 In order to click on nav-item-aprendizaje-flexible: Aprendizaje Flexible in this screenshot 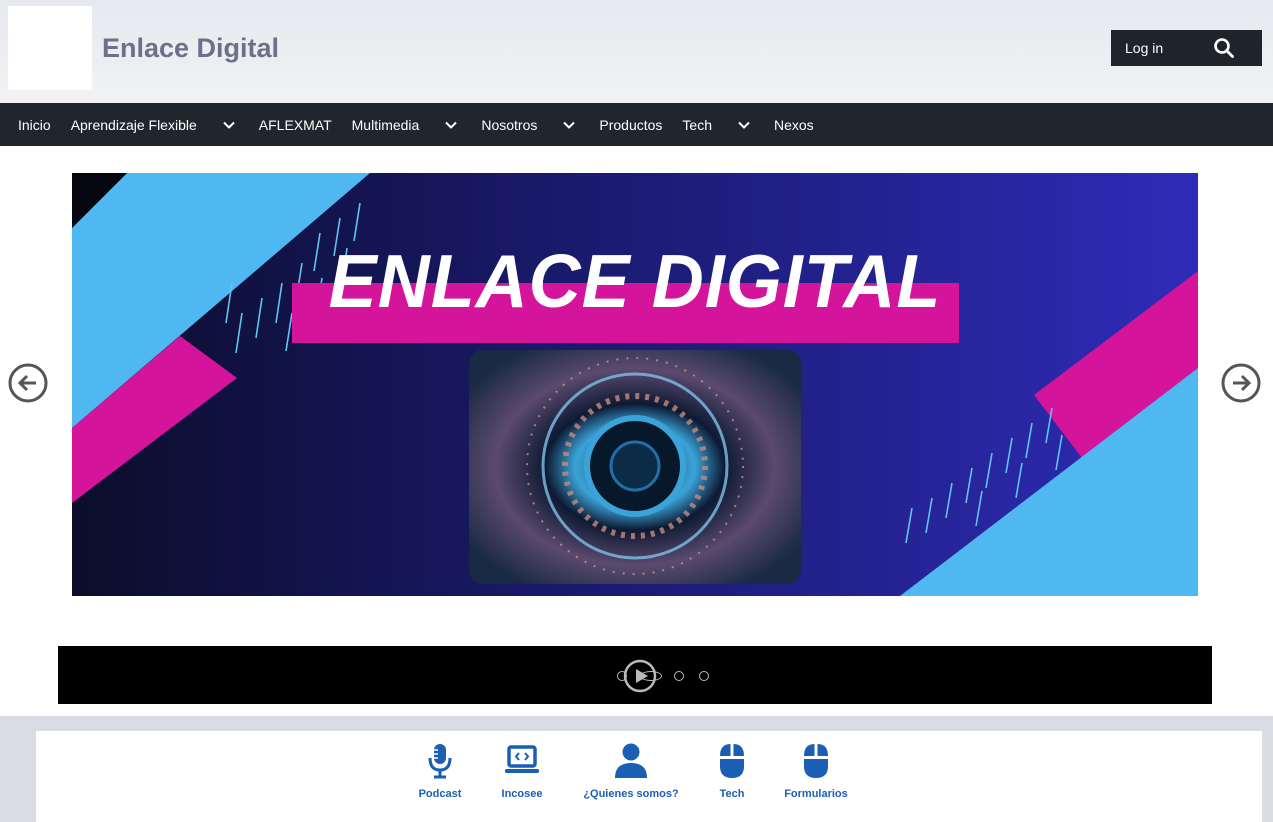, I will do `click(165, 125)`.